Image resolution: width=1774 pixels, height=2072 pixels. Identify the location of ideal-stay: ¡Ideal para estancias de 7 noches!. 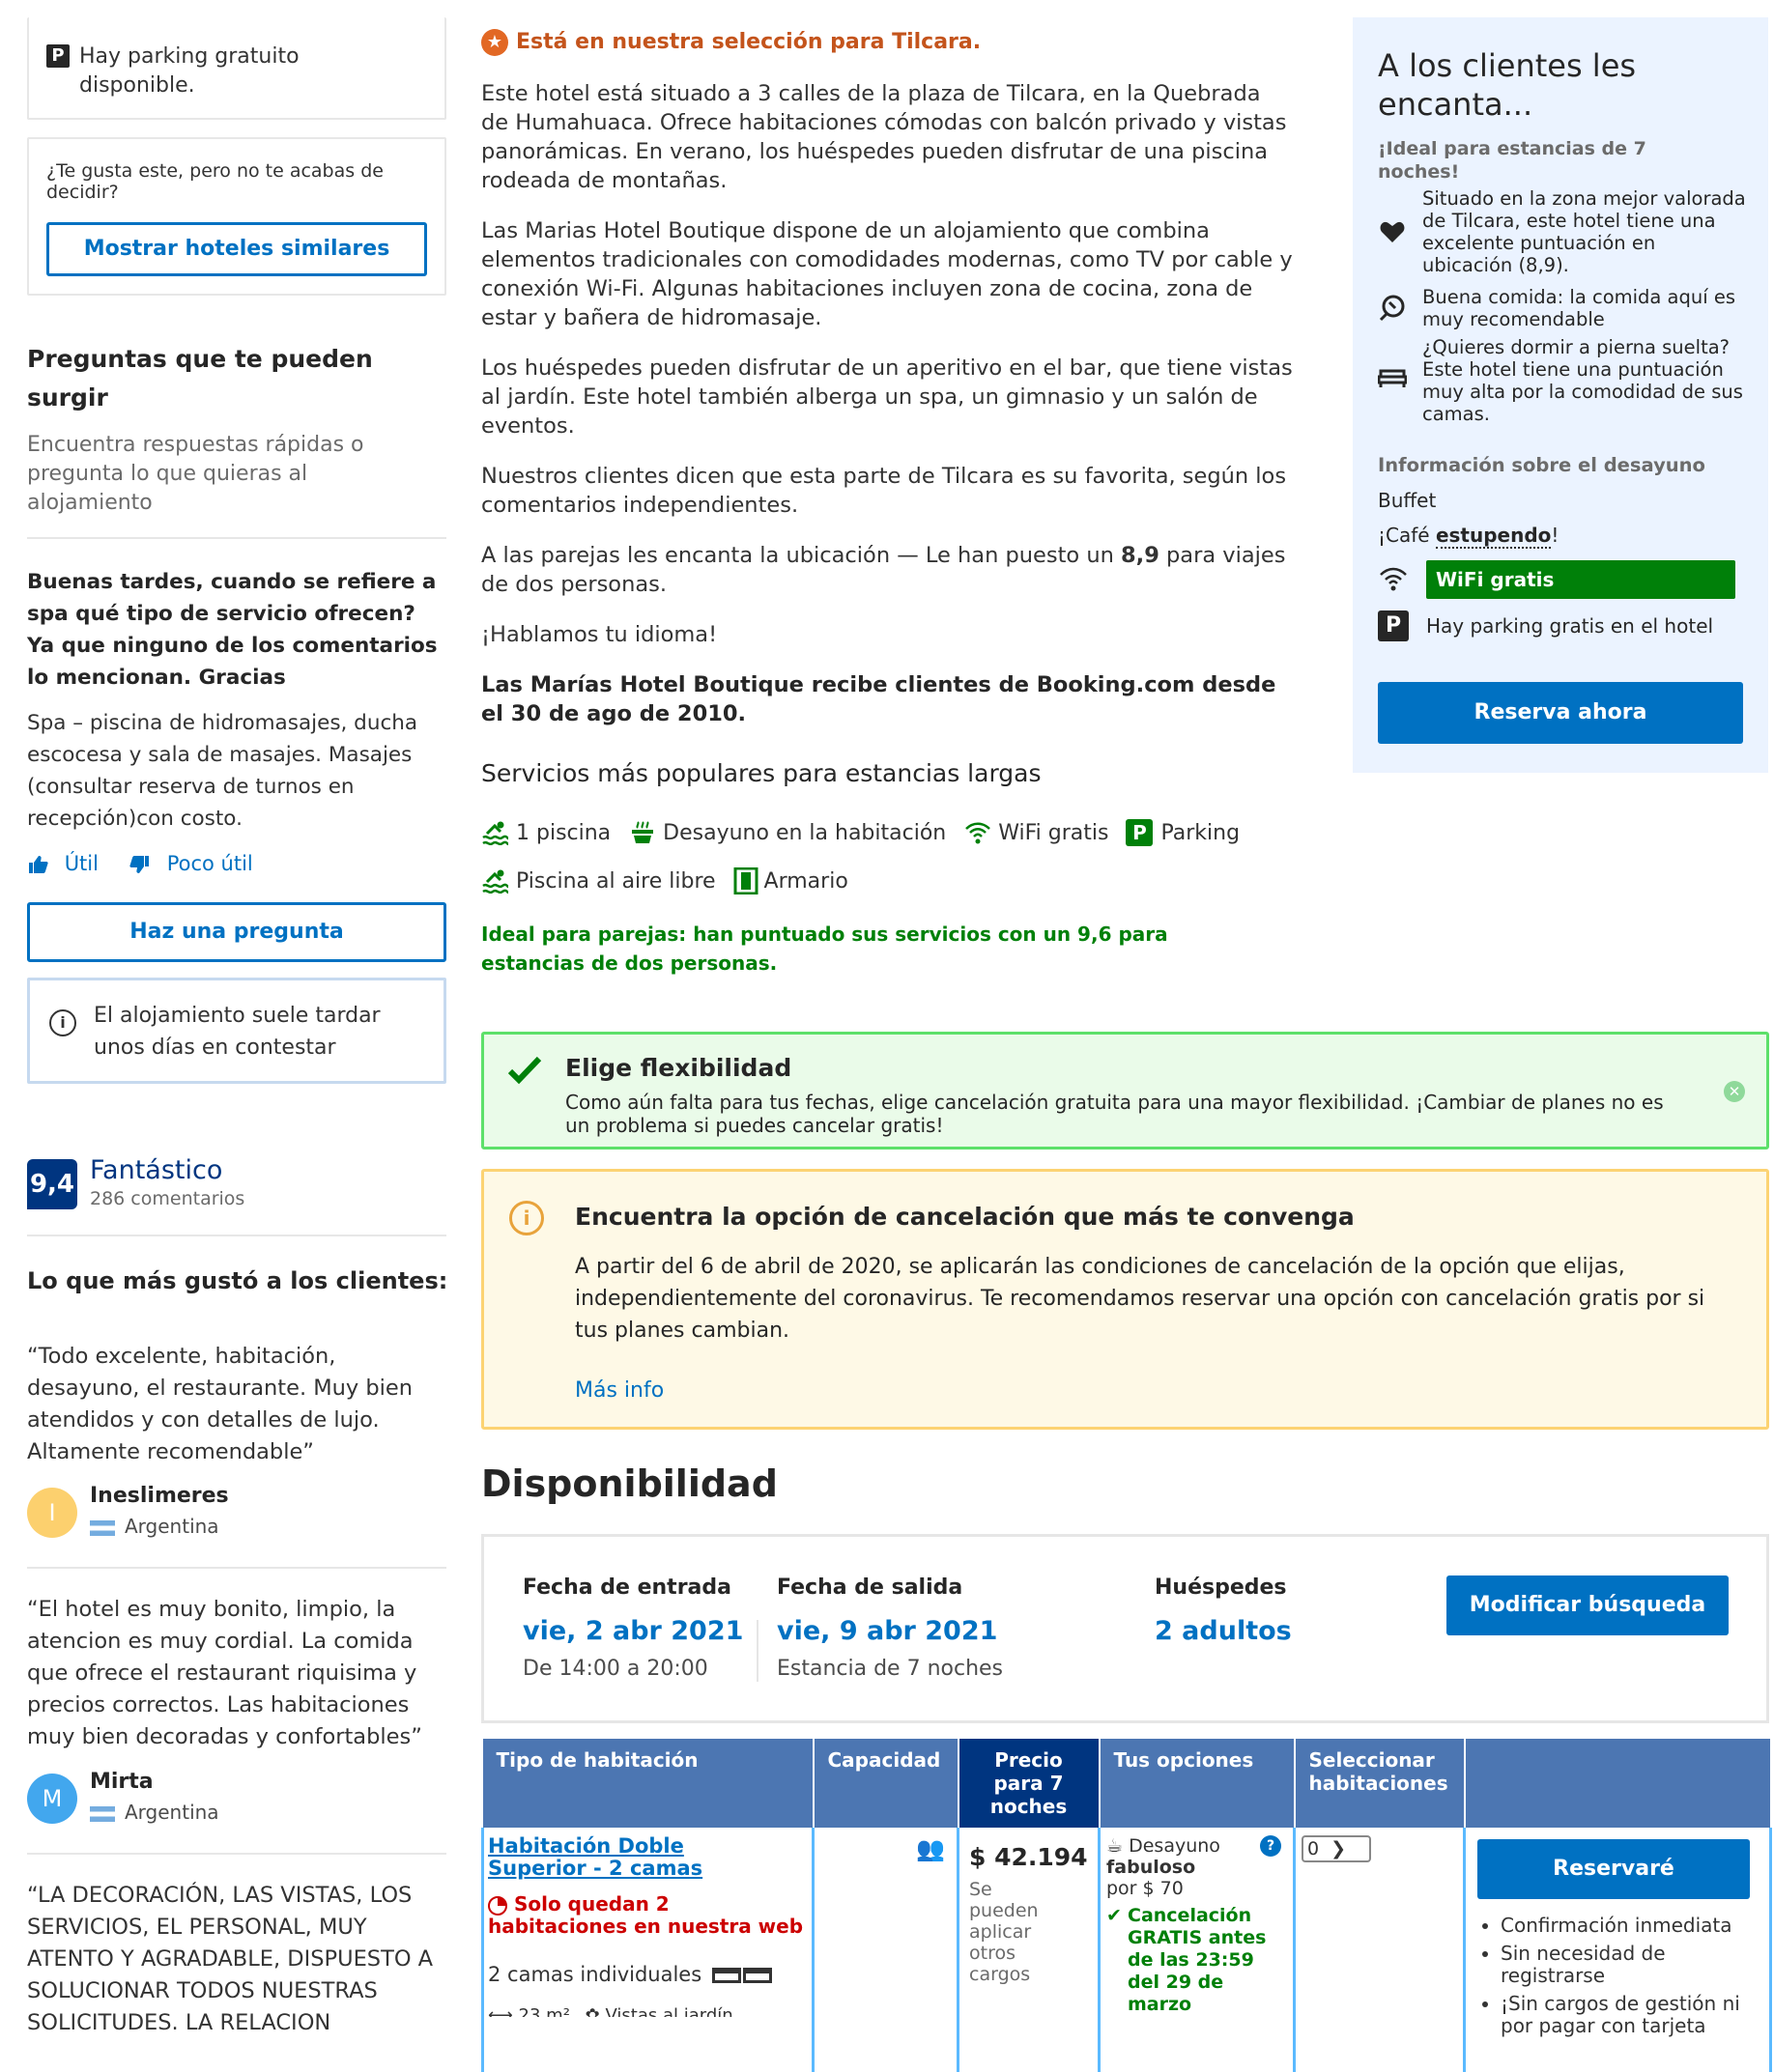
(1512, 160).